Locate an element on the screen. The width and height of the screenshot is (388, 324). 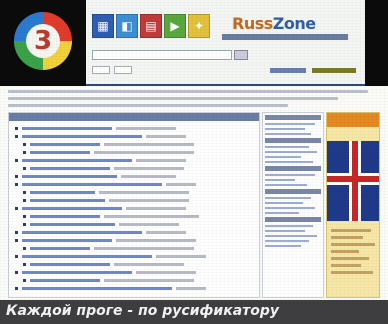
password-field is located at coordinates (123, 70).